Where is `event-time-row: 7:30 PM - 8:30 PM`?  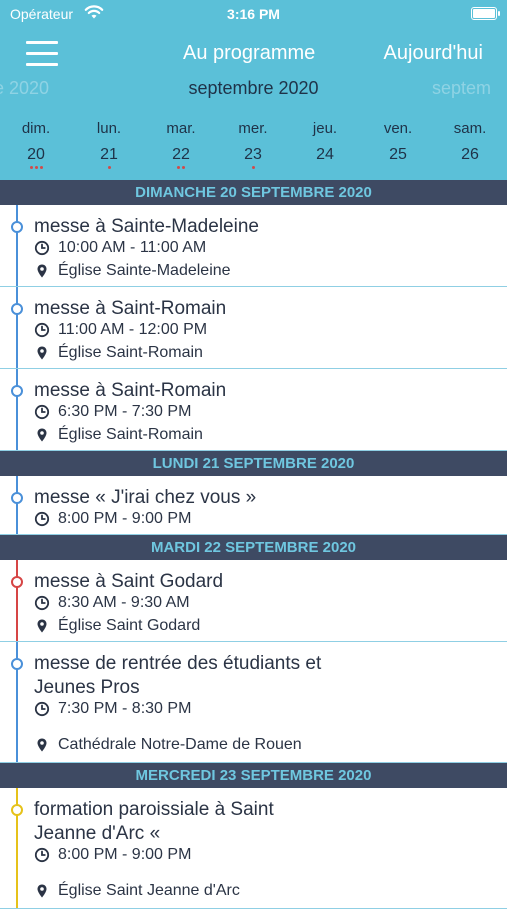 event-time-row: 7:30 PM - 8:30 PM is located at coordinates (112, 709).